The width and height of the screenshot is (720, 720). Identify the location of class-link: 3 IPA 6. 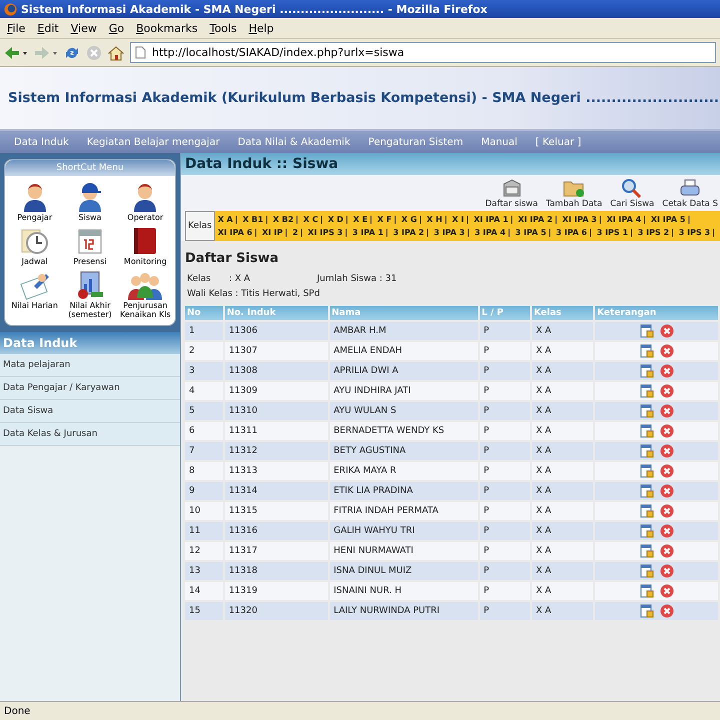
(571, 232).